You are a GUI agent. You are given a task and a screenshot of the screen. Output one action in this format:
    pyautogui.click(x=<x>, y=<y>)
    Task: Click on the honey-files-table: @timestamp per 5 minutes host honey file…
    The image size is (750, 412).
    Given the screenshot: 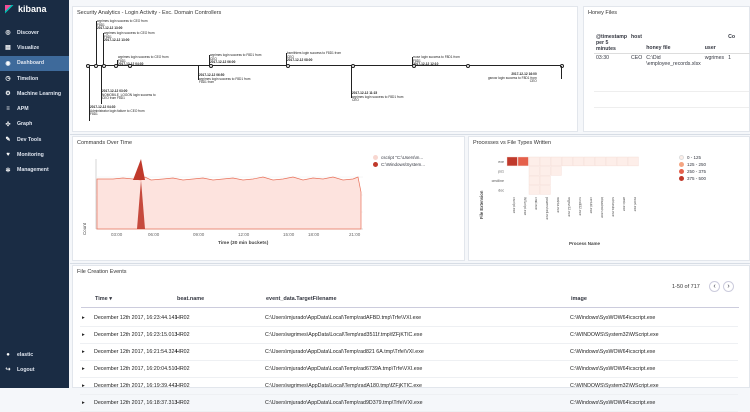 What is the action you would take?
    pyautogui.click(x=672, y=50)
    